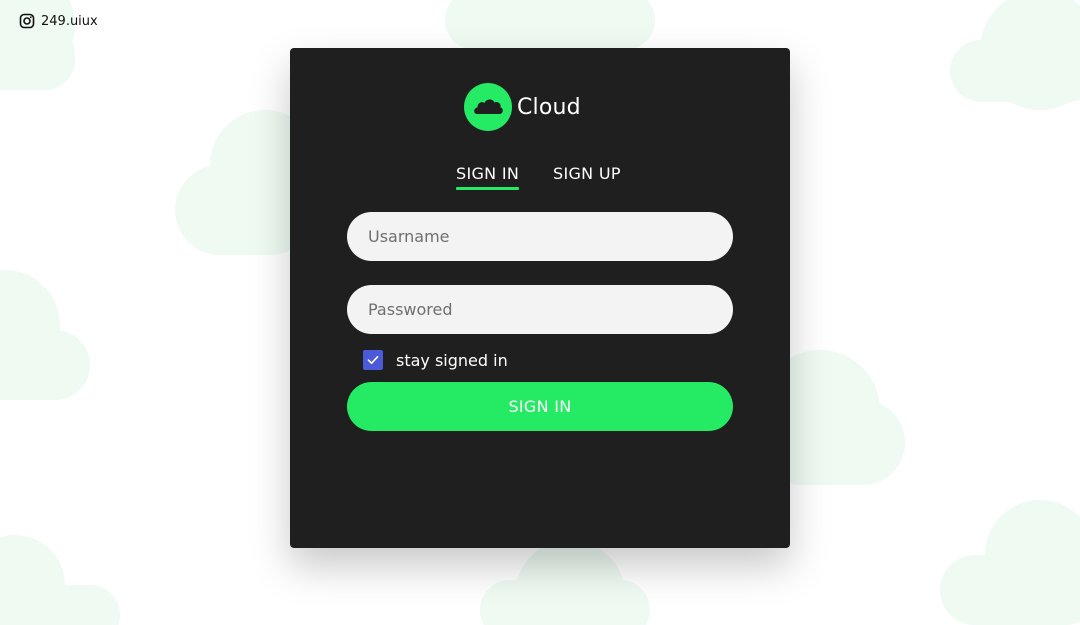  What do you see at coordinates (540, 236) in the screenshot?
I see `username-input` at bounding box center [540, 236].